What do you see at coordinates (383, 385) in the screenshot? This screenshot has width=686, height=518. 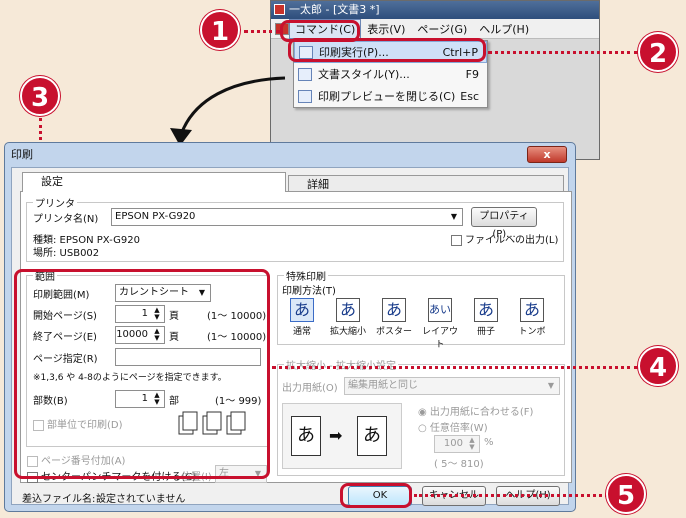 I see `output-paper-value: 編集用紙と同じ` at bounding box center [383, 385].